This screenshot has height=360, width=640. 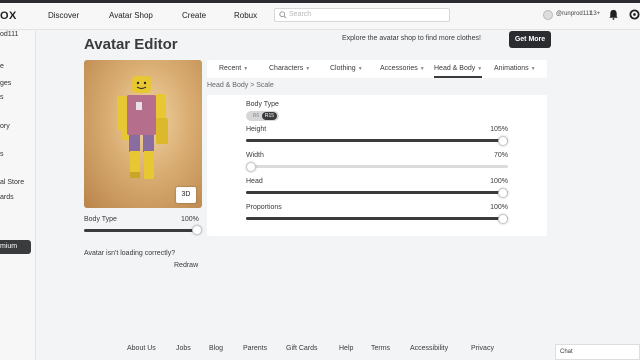 I want to click on search-placeholder: Search, so click(x=300, y=14).